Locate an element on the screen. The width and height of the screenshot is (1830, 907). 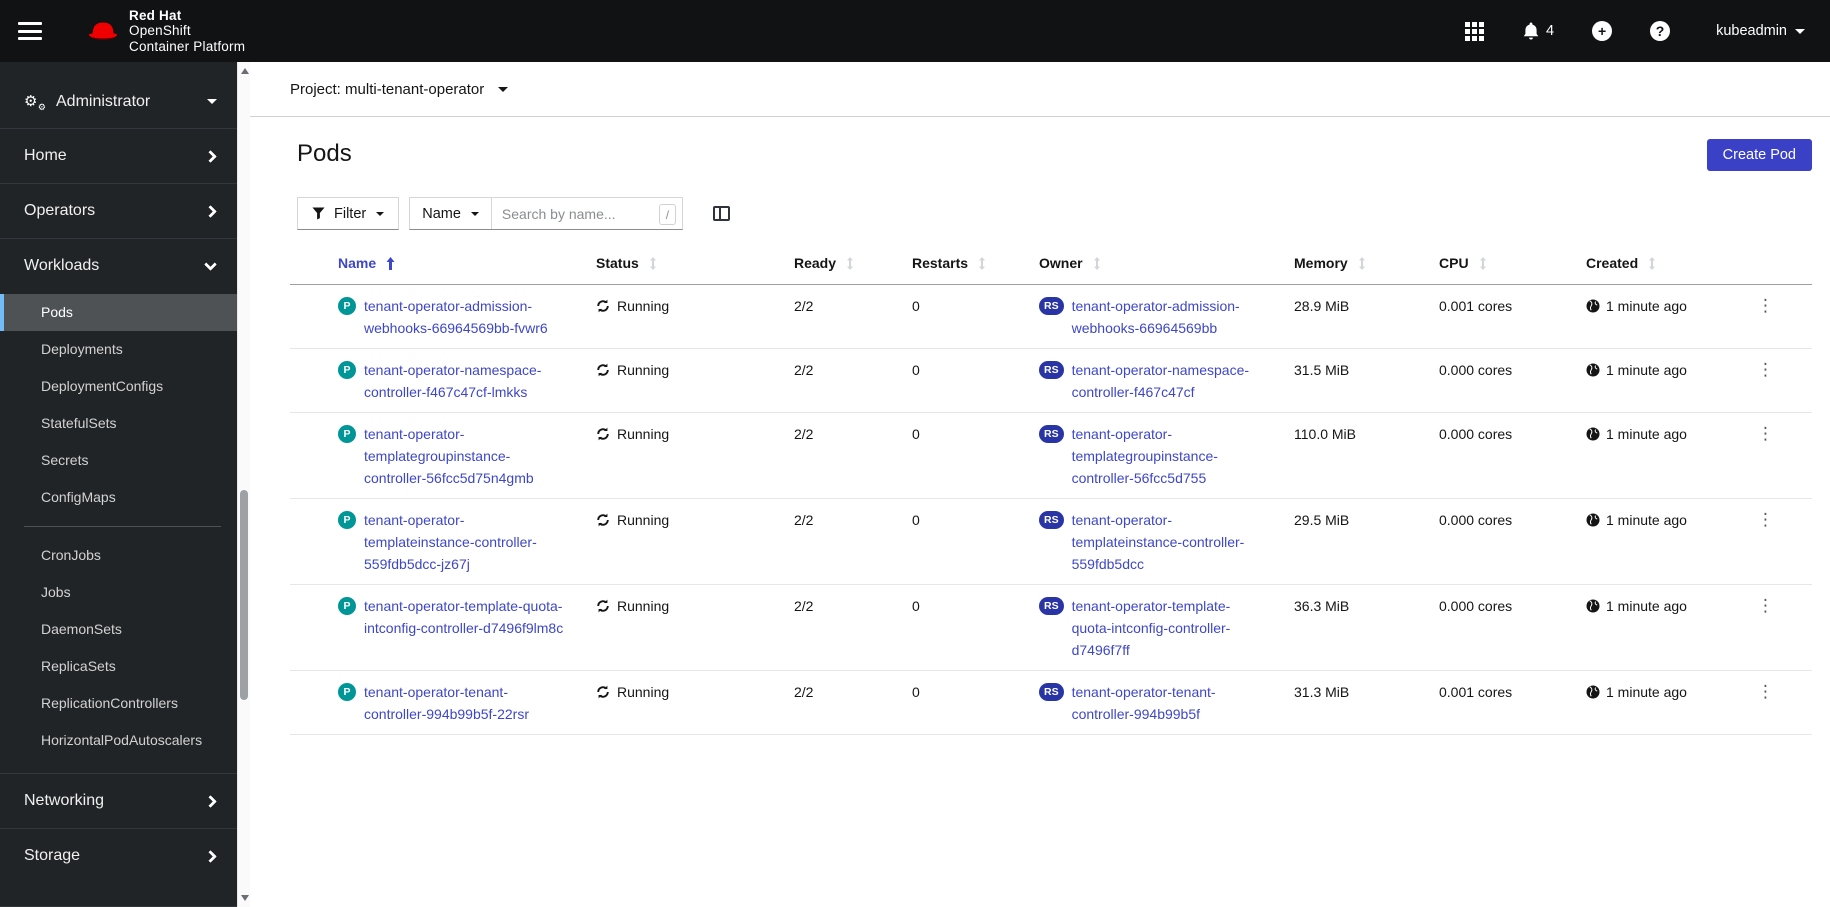
sidebar-item-replicasets: ReplicaSets is located at coordinates (118, 666).